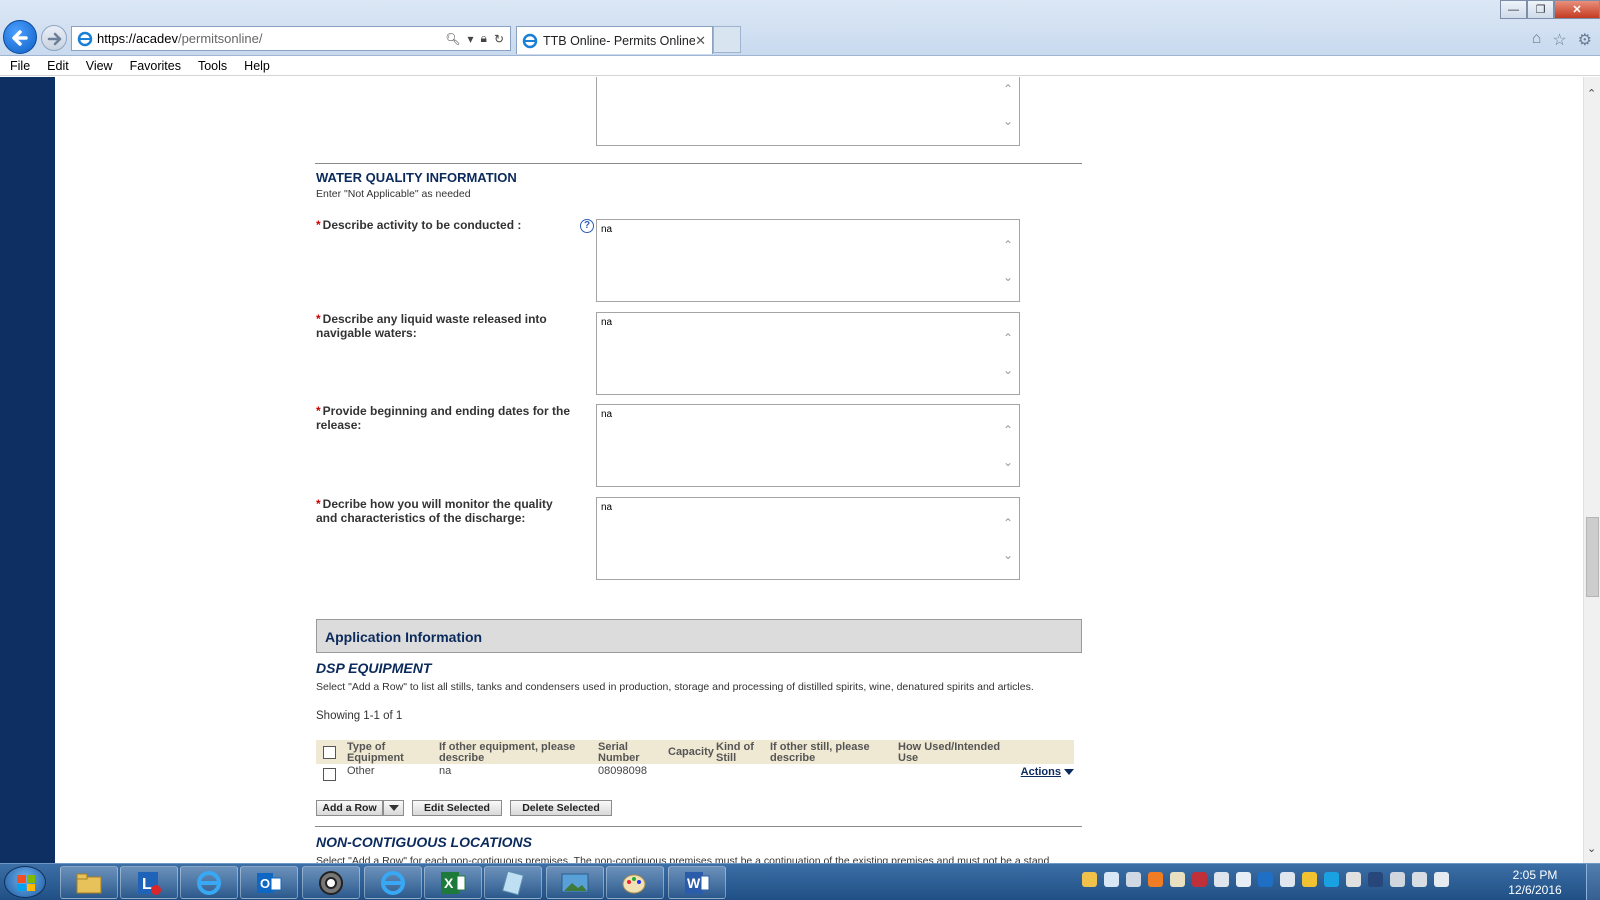 This screenshot has width=1600, height=900. What do you see at coordinates (1287, 879) in the screenshot?
I see `tray-display-icon` at bounding box center [1287, 879].